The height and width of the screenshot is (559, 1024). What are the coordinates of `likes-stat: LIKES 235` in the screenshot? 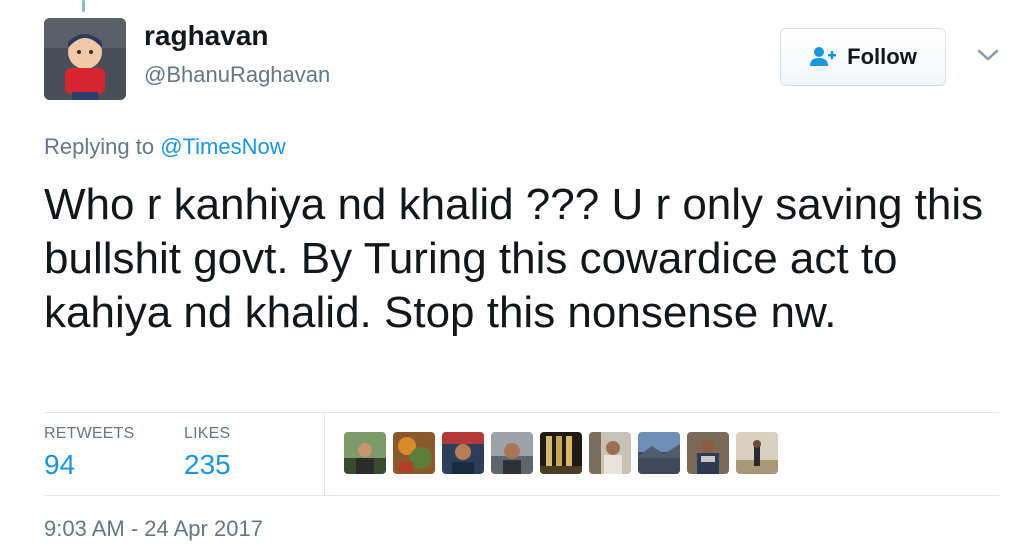 It's located at (207, 453).